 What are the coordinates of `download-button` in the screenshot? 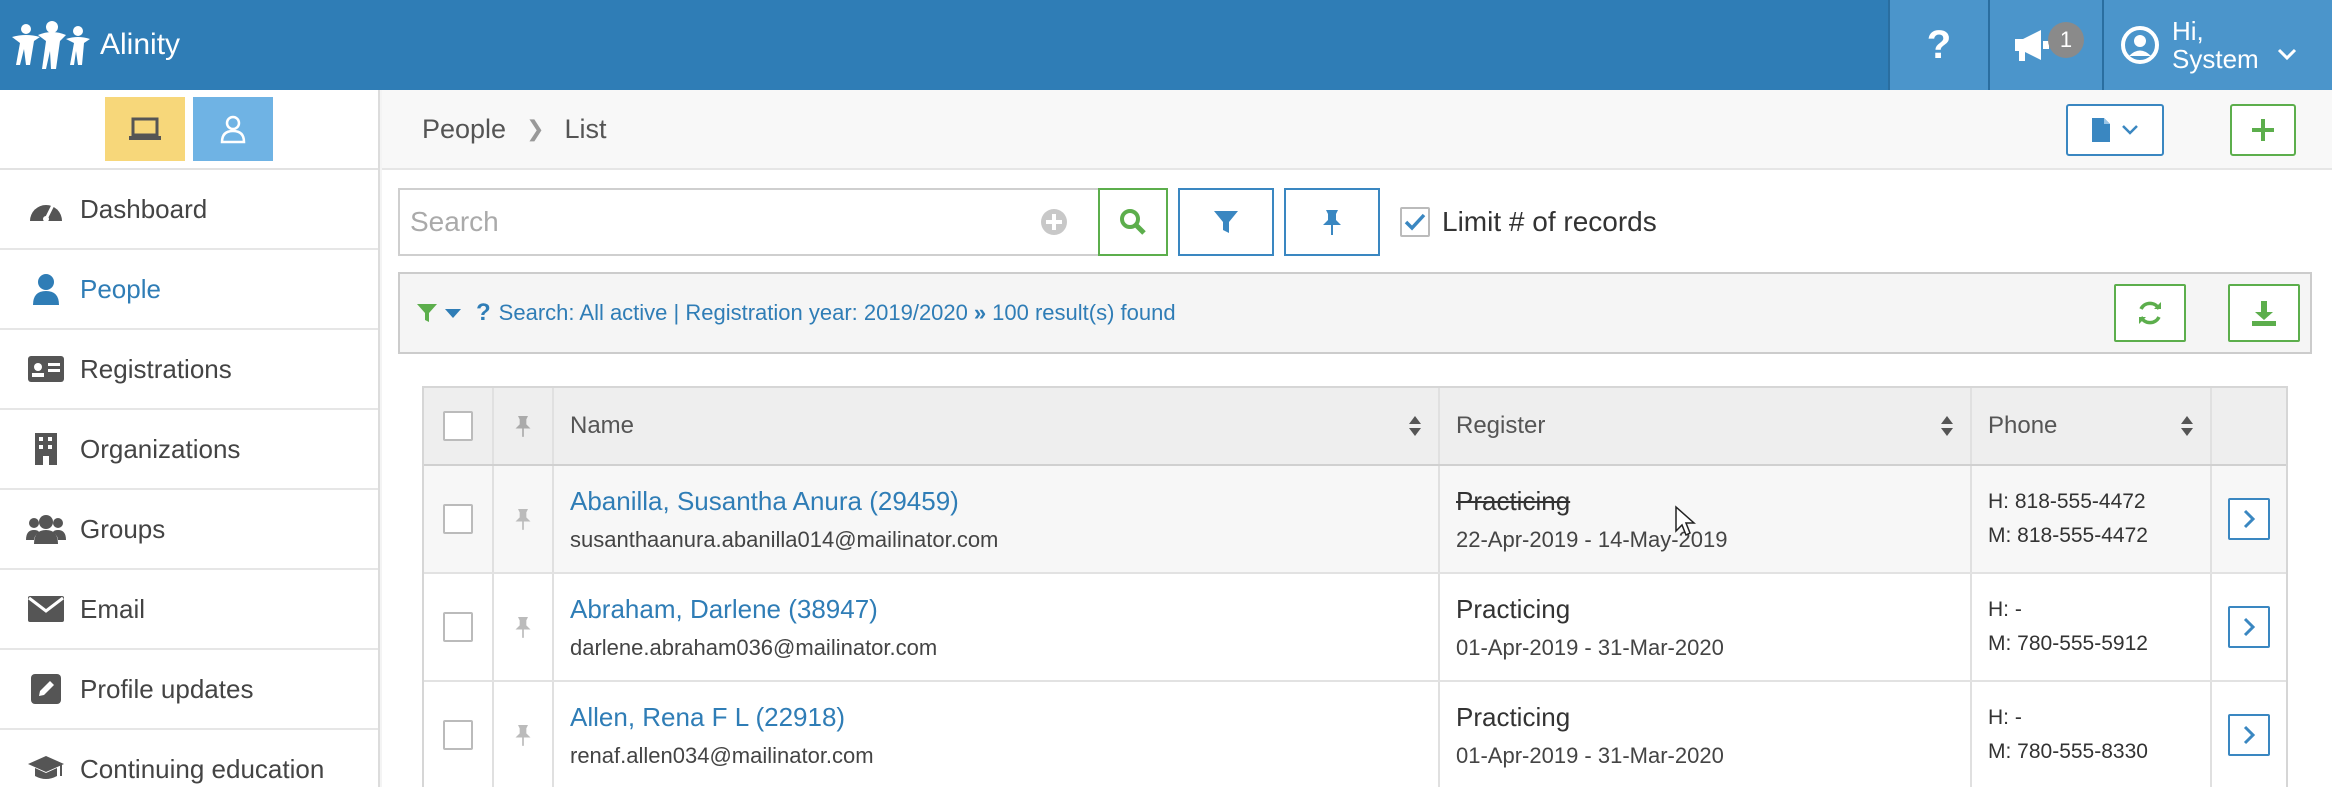 It's located at (2264, 313).